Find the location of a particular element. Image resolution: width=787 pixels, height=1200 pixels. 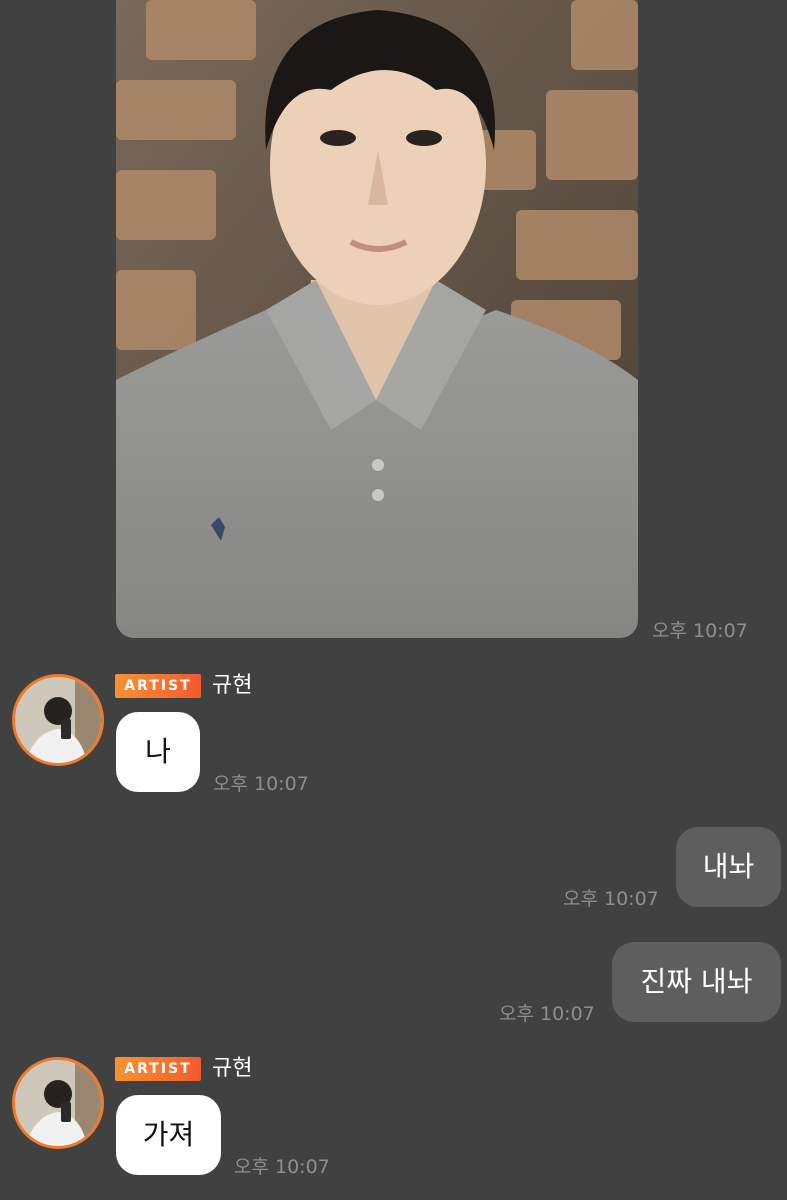

incoming-message-bubble: 가져 is located at coordinates (168, 1135).